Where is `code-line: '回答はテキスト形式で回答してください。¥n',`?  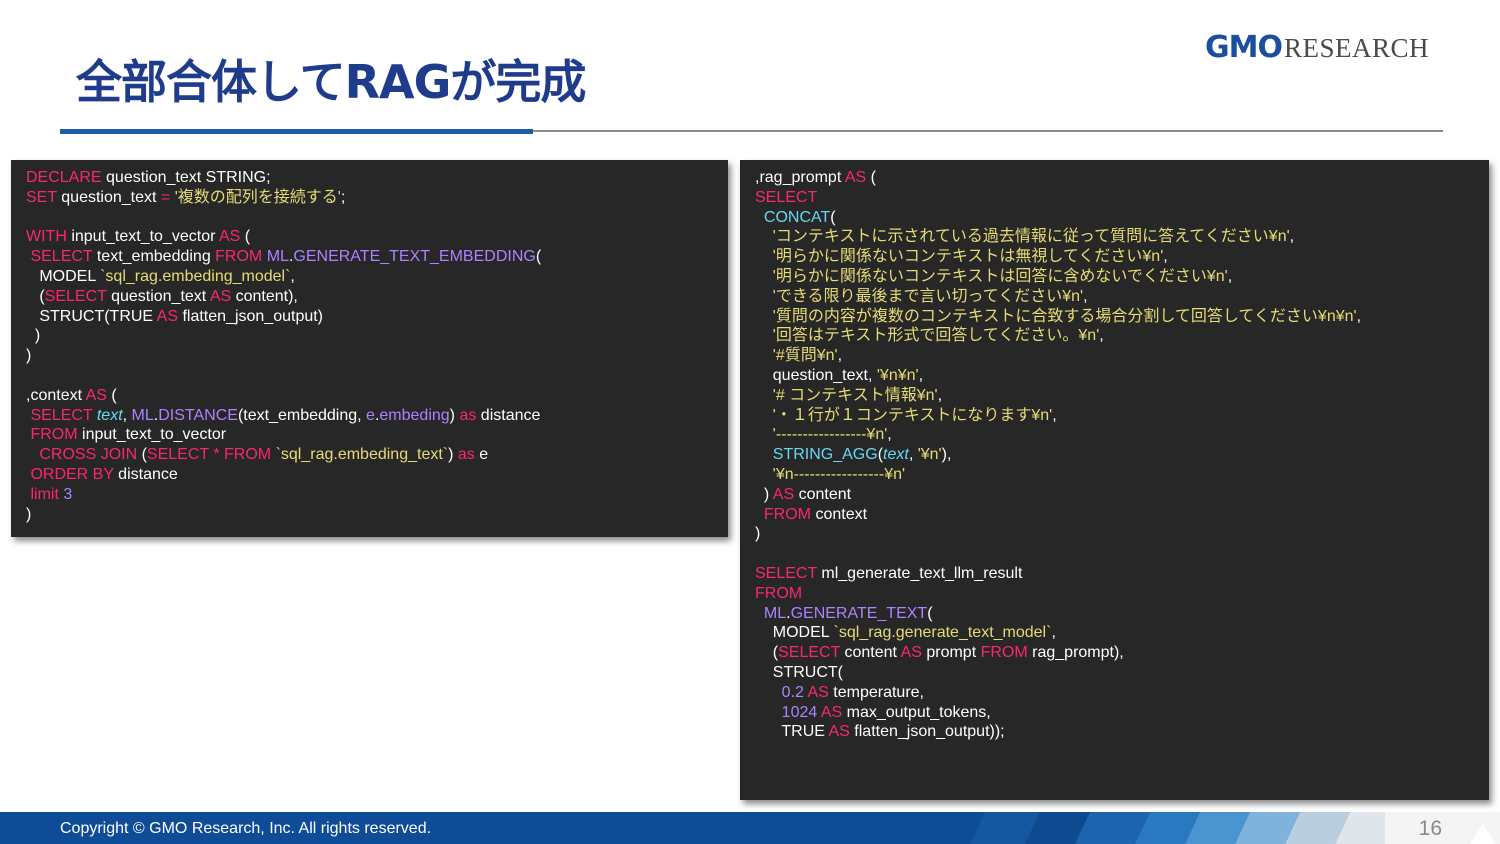
code-line: '回答はテキスト形式で回答してください。¥n', is located at coordinates (1058, 336).